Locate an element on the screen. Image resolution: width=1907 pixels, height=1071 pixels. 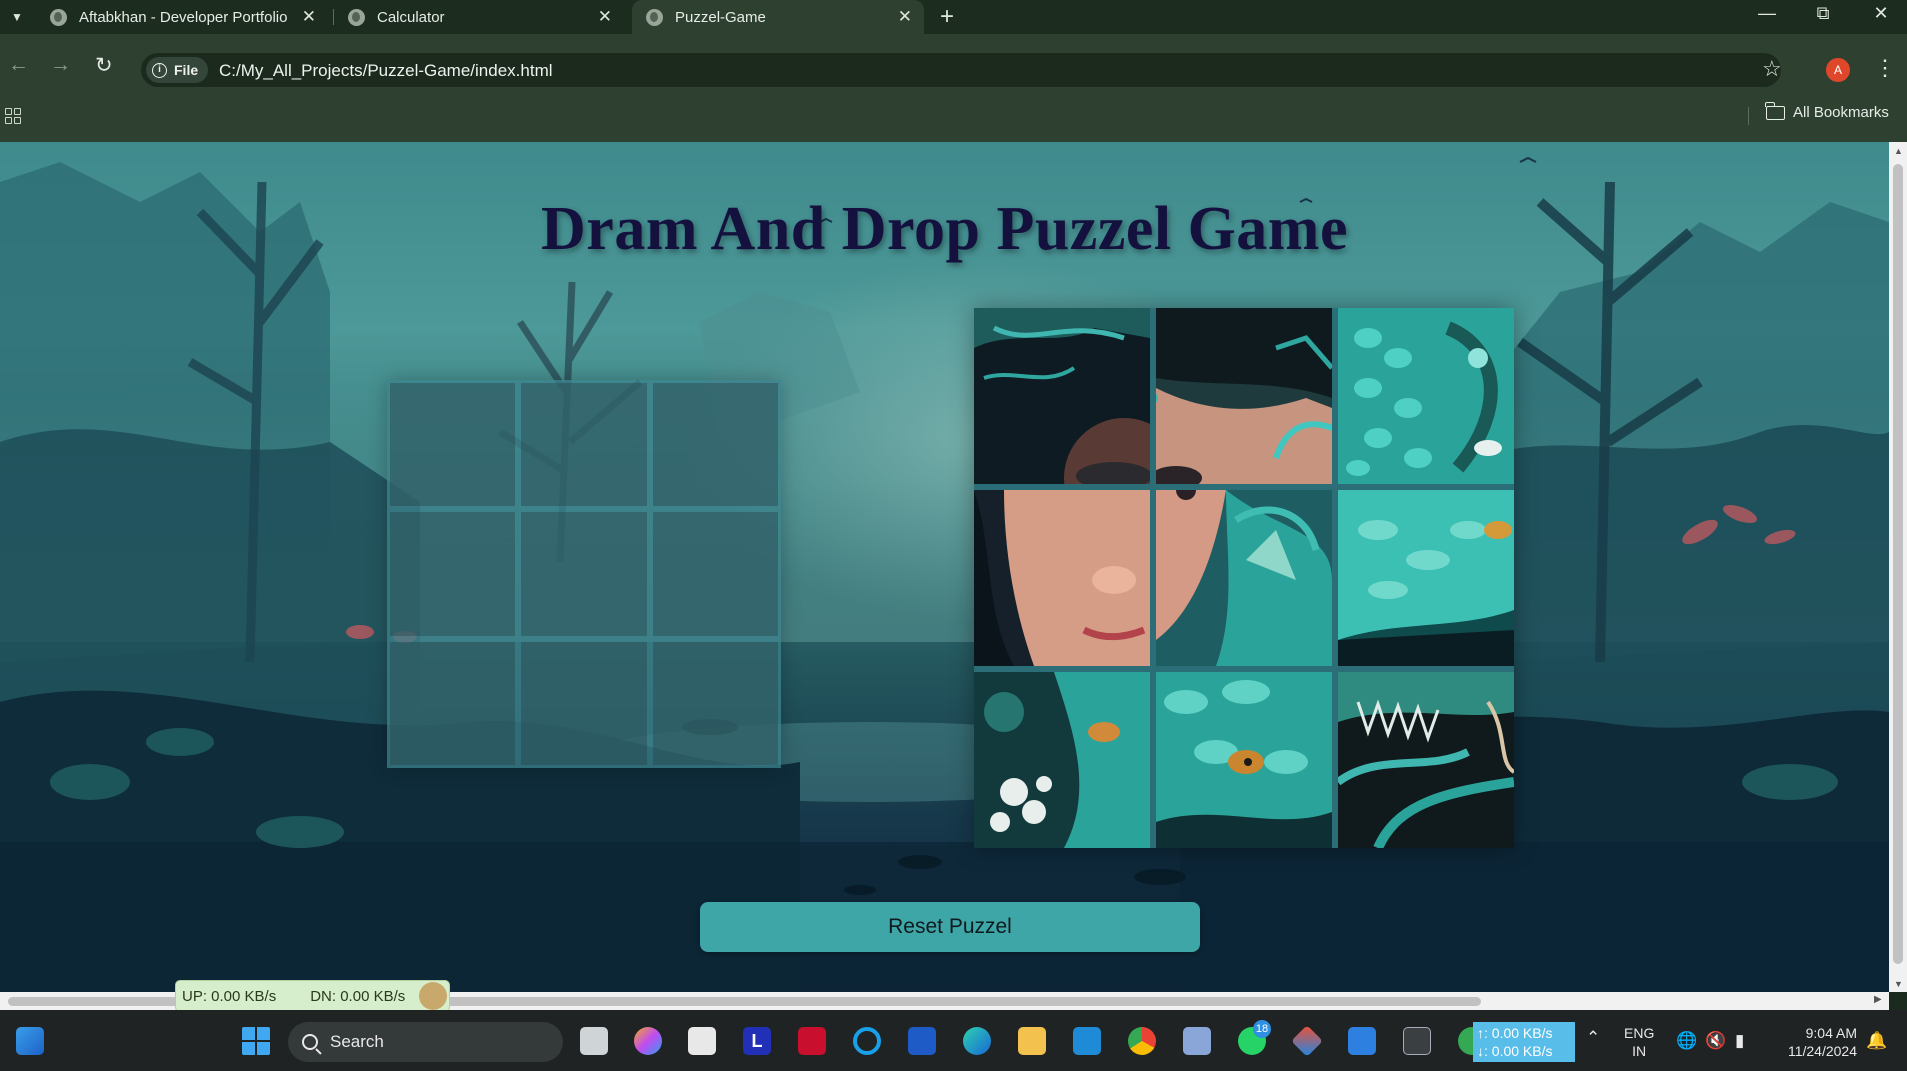
tab-puzzel-game: Puzzel-Game ✕ is located at coordinates (778, 17).